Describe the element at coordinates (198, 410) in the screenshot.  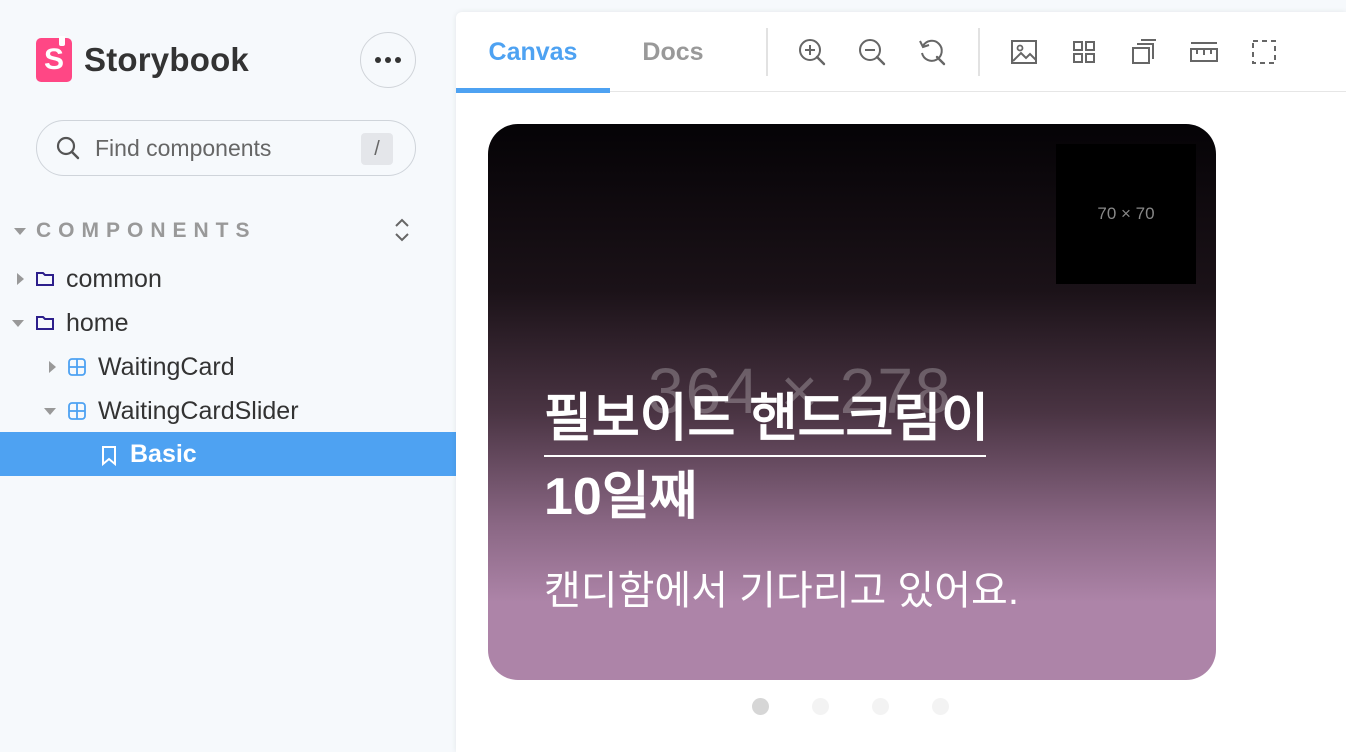
I see `tree-item-label: WaitingCardSlider` at that location.